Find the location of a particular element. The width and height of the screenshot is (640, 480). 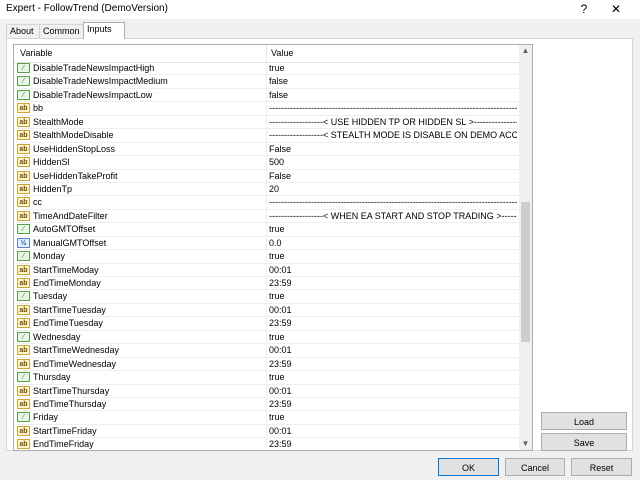

table-row: ⁄ AutoGMTOffset true is located at coordinates (266, 230).